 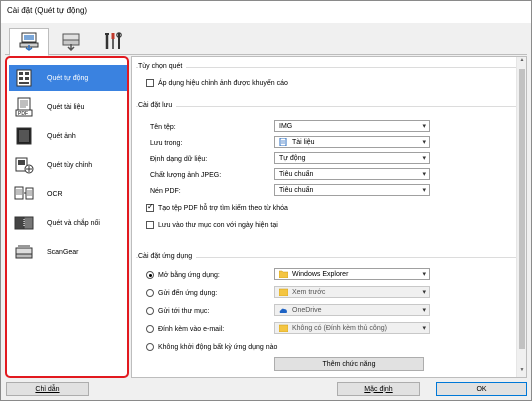 What do you see at coordinates (61, 136) in the screenshot?
I see `sidebar-item-label: Quét ảnh` at bounding box center [61, 136].